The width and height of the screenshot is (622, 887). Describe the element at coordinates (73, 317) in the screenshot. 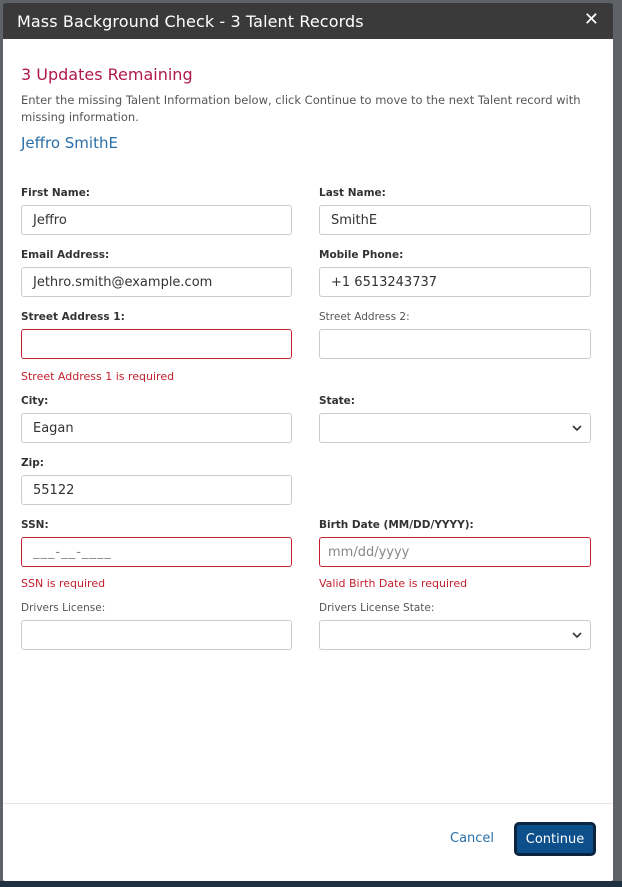

I see `street-address-1-label: Street Address 1:` at that location.